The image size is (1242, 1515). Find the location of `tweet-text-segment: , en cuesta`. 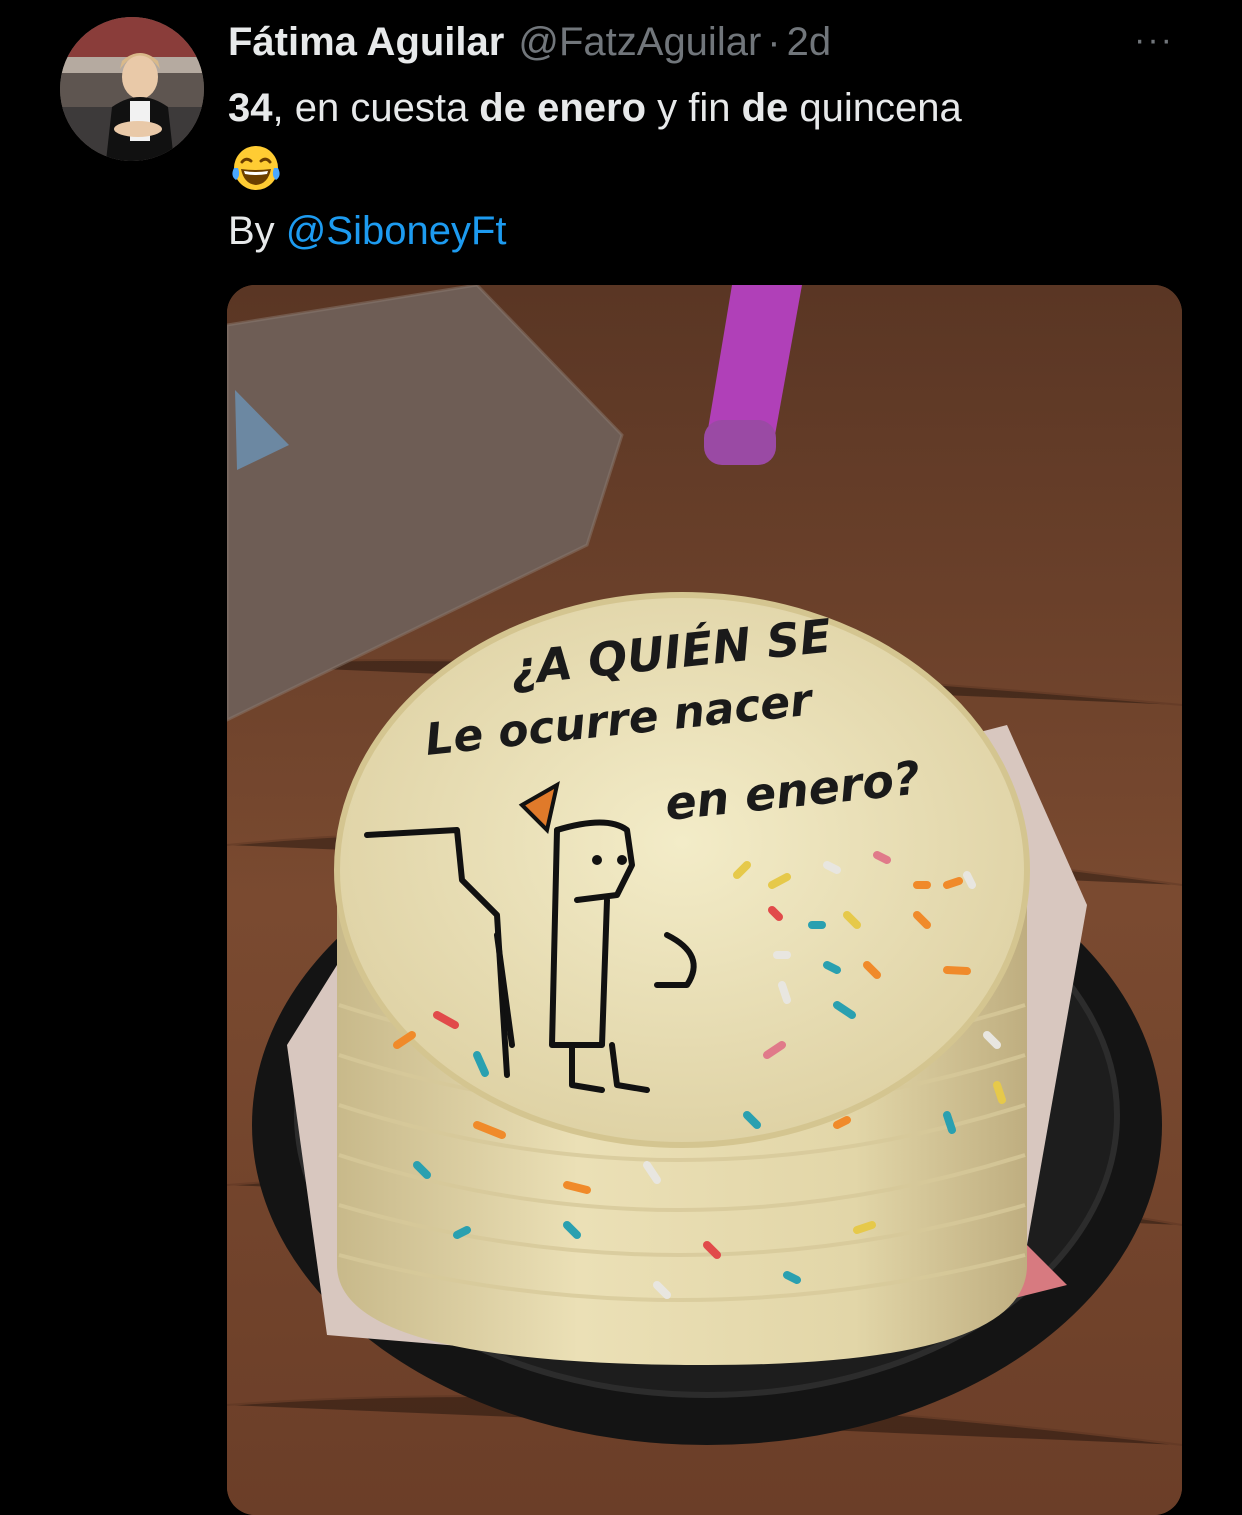

tweet-text-segment: , en cuesta is located at coordinates (376, 108).